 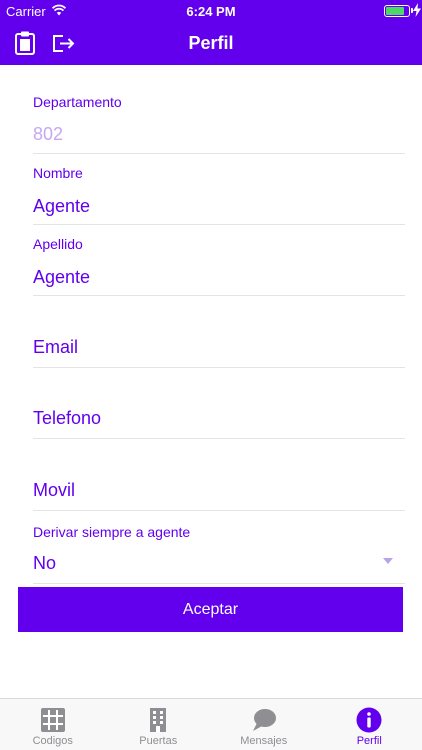 I want to click on status-bar: Carrier 6:24 PM, so click(x=211, y=11).